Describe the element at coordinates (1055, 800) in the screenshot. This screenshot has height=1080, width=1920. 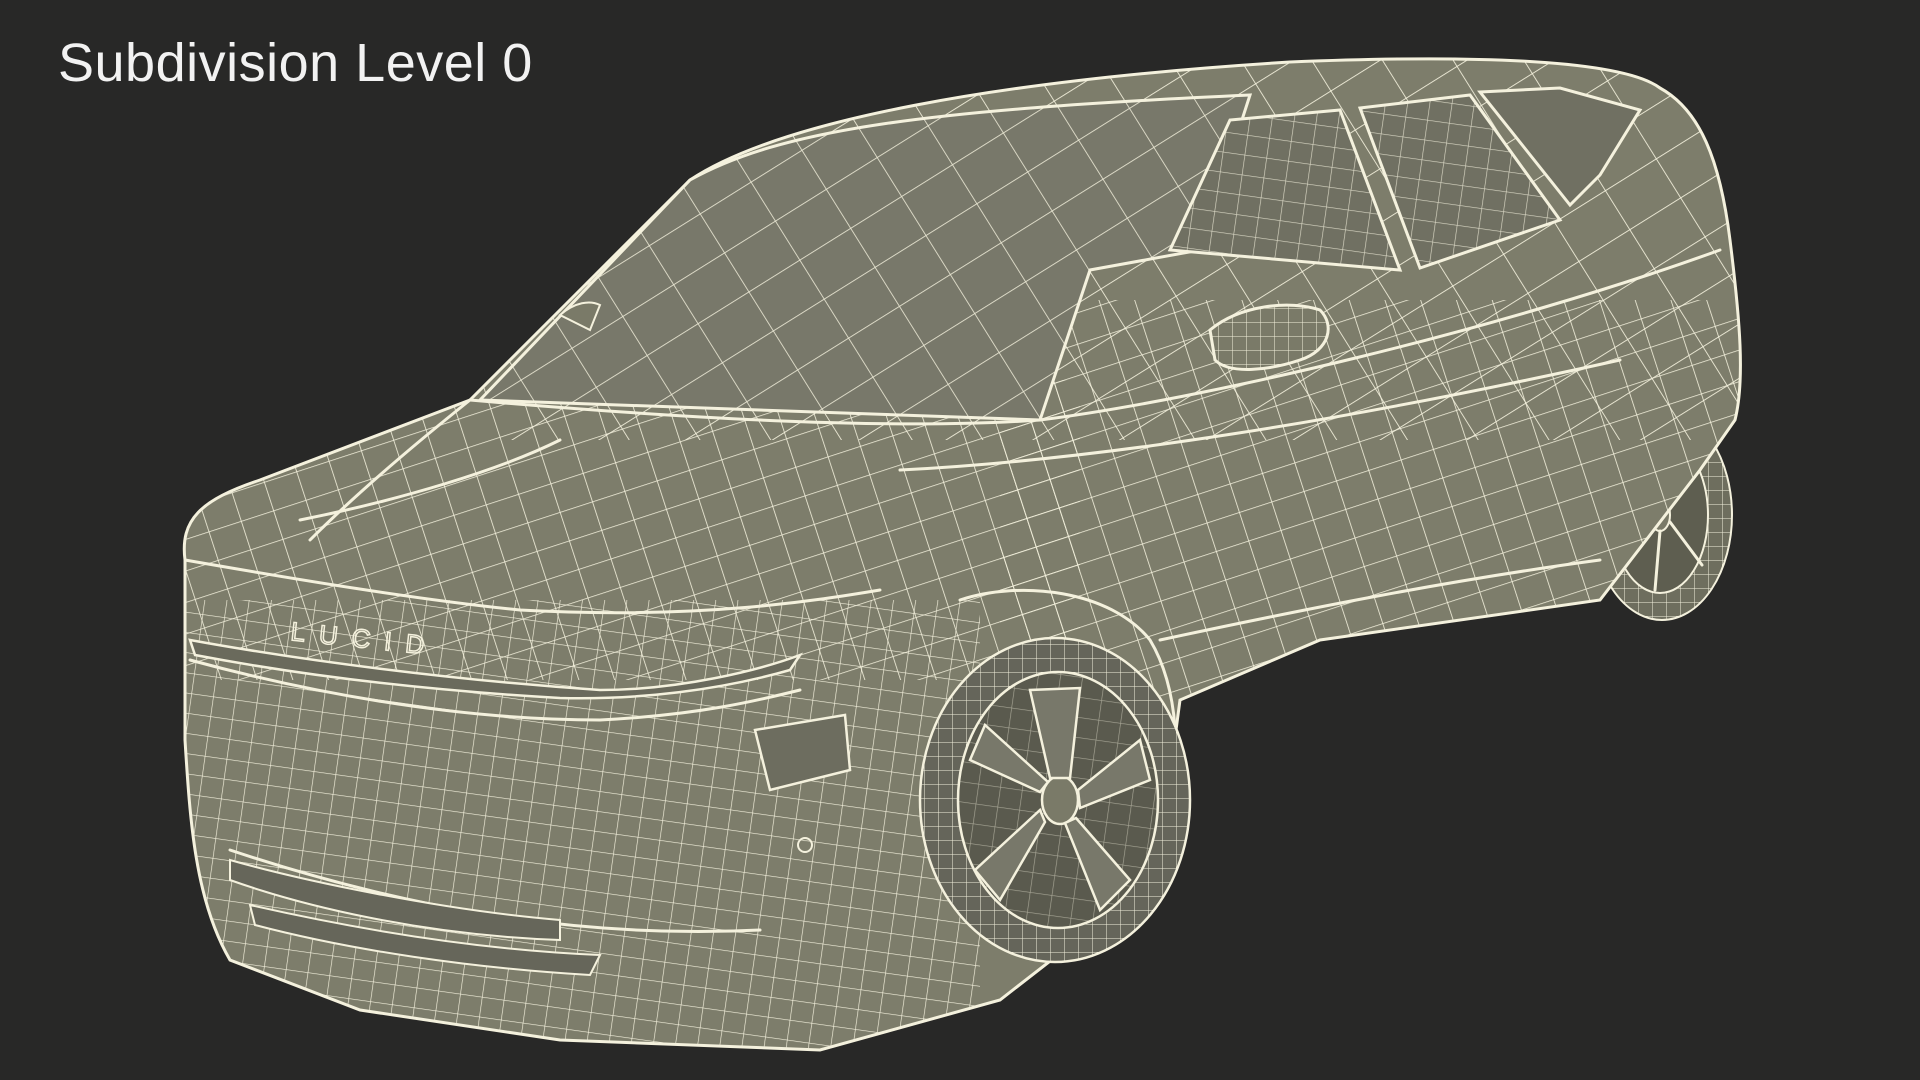
I see `front-wheel` at that location.